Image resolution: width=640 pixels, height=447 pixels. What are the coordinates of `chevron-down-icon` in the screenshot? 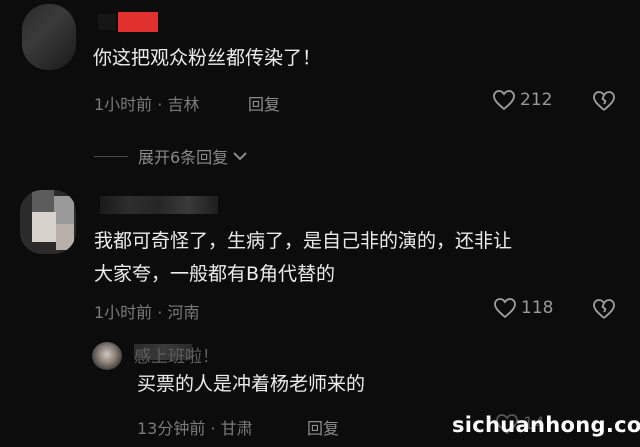 It's located at (240, 156).